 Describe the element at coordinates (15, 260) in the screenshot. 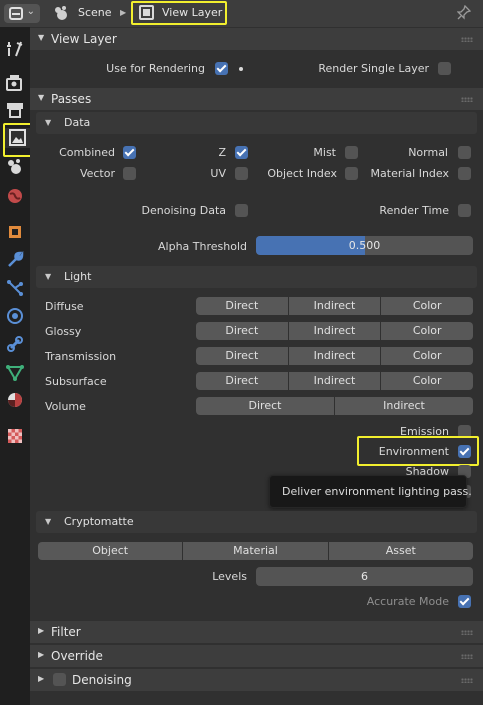

I see `tab-modifiers` at that location.